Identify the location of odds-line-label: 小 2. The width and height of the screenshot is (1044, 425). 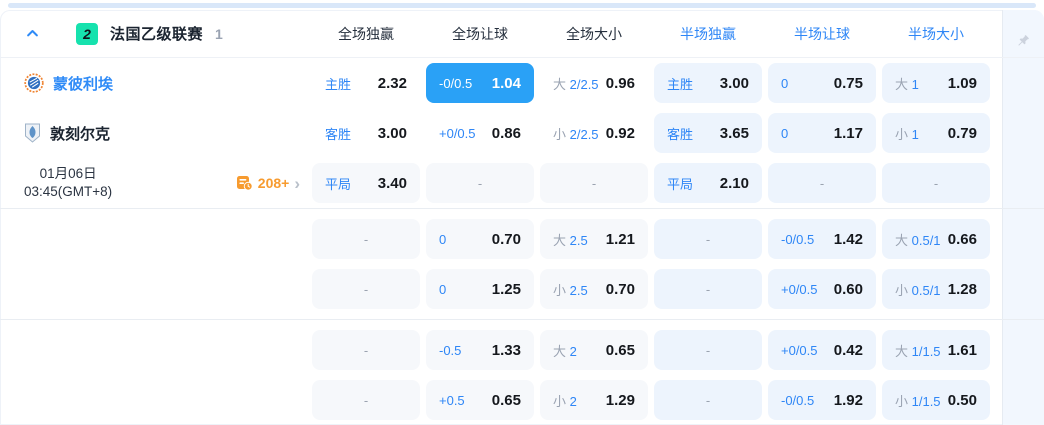
(565, 401).